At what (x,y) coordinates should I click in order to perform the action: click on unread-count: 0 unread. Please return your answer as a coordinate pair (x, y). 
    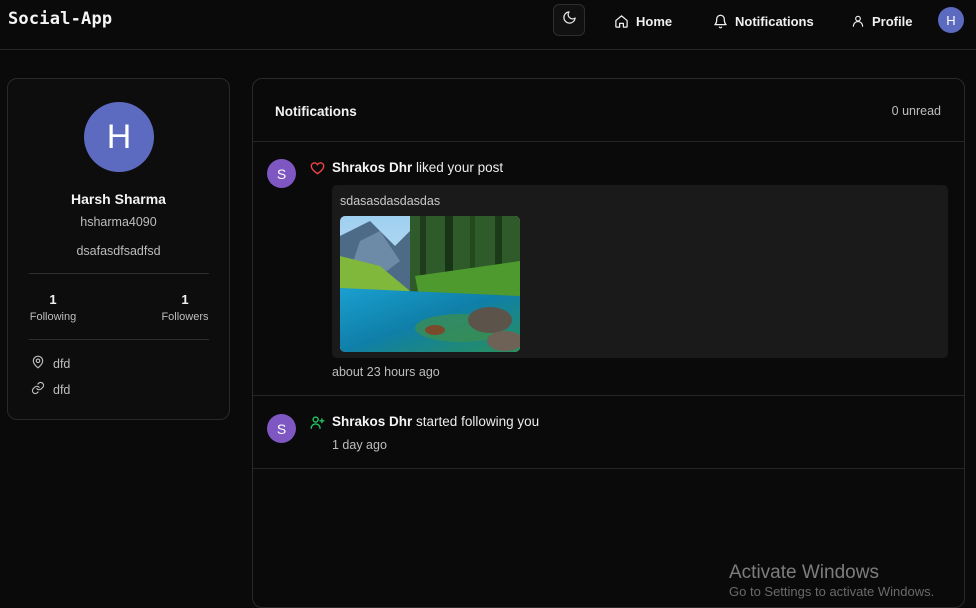
    Looking at the image, I should click on (916, 111).